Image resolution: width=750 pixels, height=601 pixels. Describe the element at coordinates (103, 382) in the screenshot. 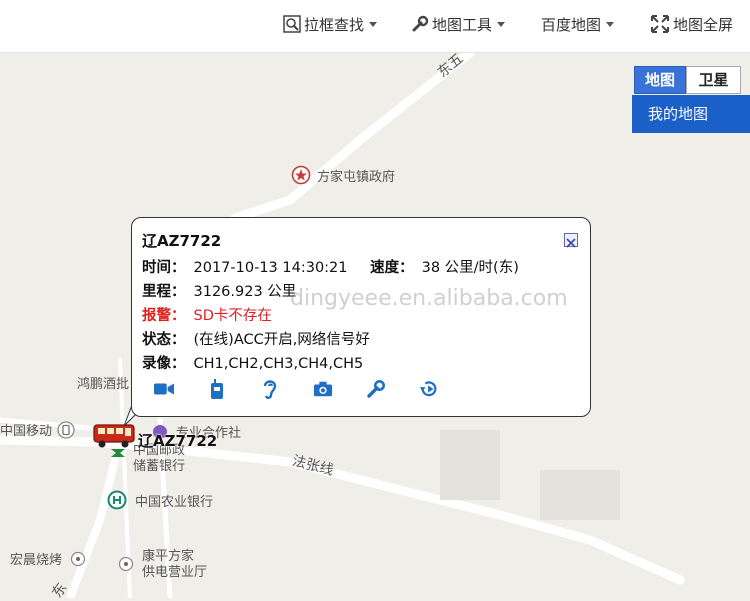

I see `poi-hongpeng: 鸿鹏酒批` at that location.